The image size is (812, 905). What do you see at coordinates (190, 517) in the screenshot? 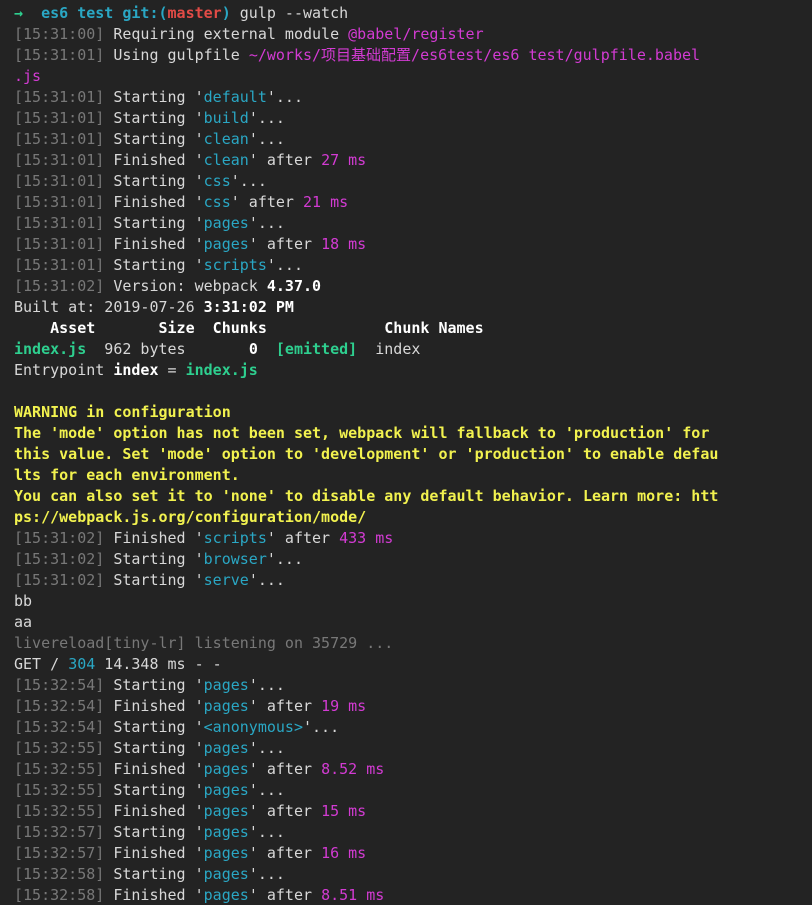
I see `terminal-text-segment: ps://webpack.js.org/configuration/mode/` at bounding box center [190, 517].